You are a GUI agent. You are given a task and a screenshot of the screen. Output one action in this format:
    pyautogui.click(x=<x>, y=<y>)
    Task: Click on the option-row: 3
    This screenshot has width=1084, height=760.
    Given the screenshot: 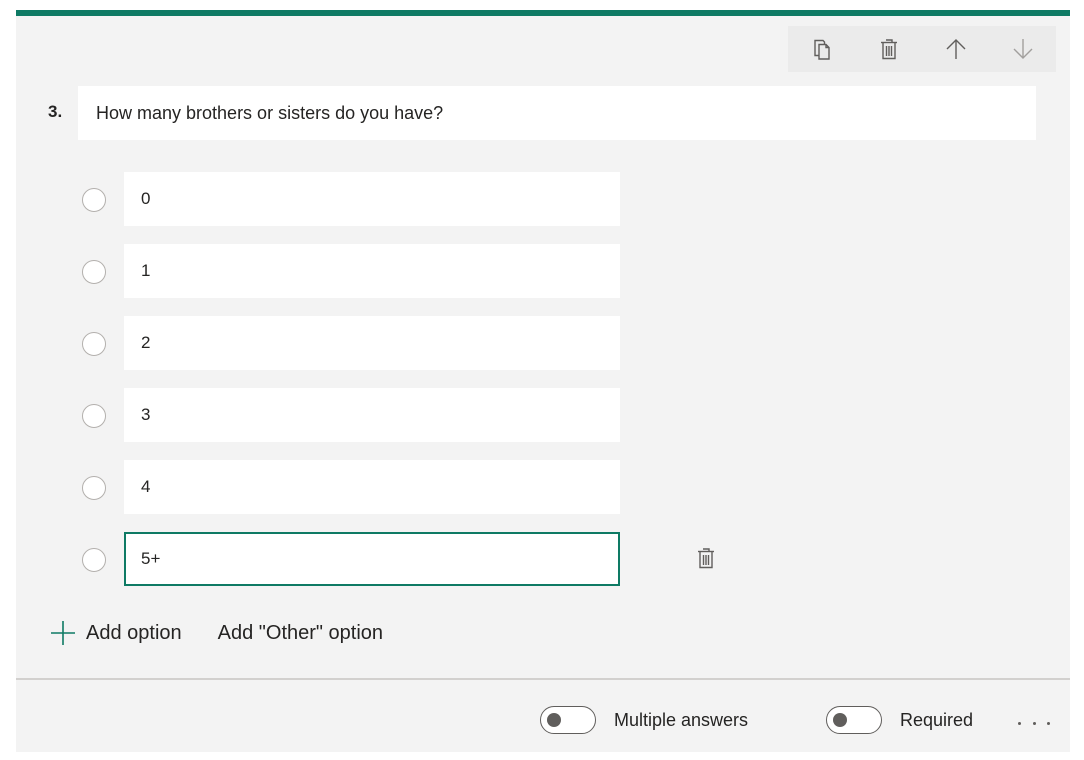 What is the action you would take?
    pyautogui.click(x=360, y=415)
    